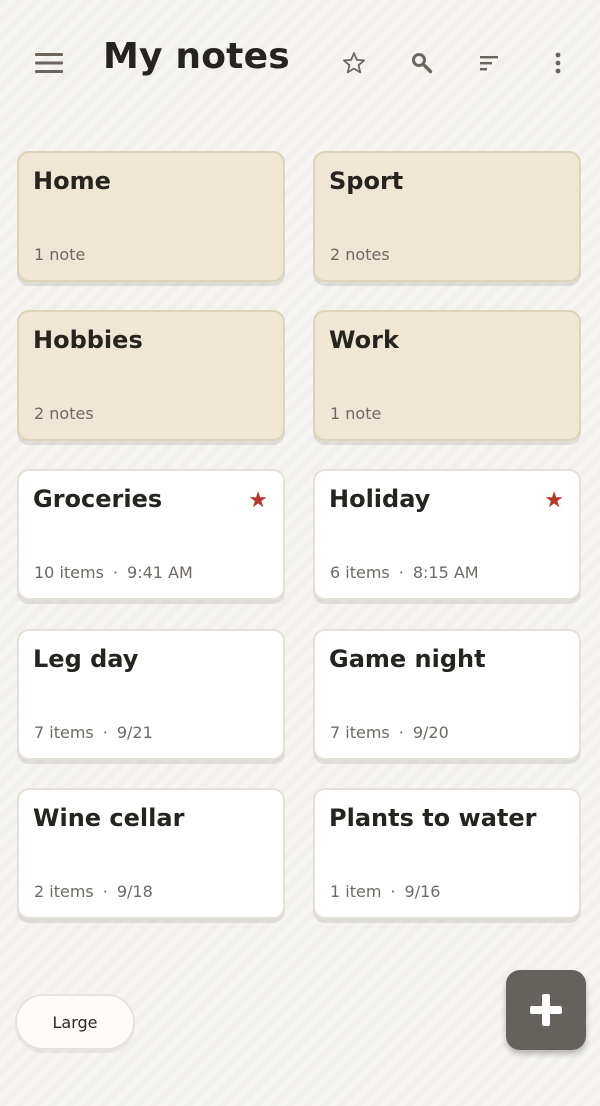  I want to click on folder-name: Work, so click(364, 340).